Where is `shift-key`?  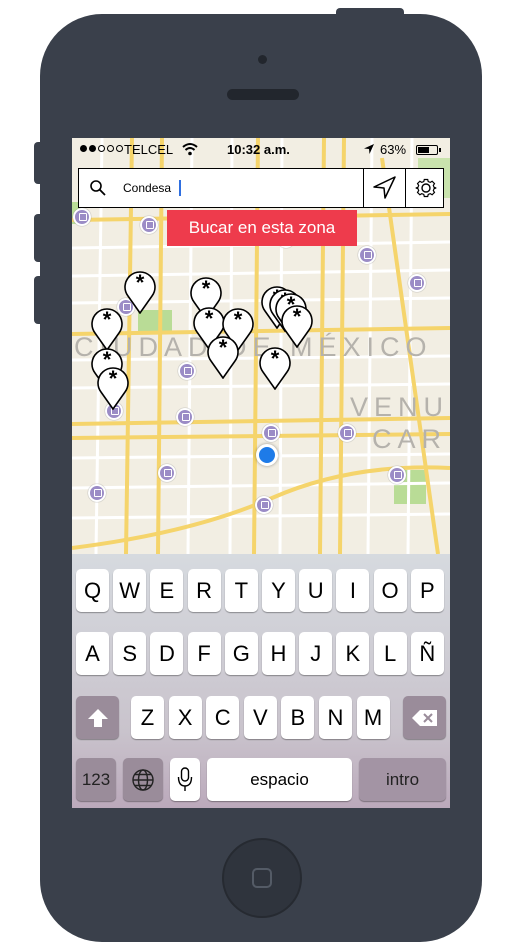
shift-key is located at coordinates (97, 717).